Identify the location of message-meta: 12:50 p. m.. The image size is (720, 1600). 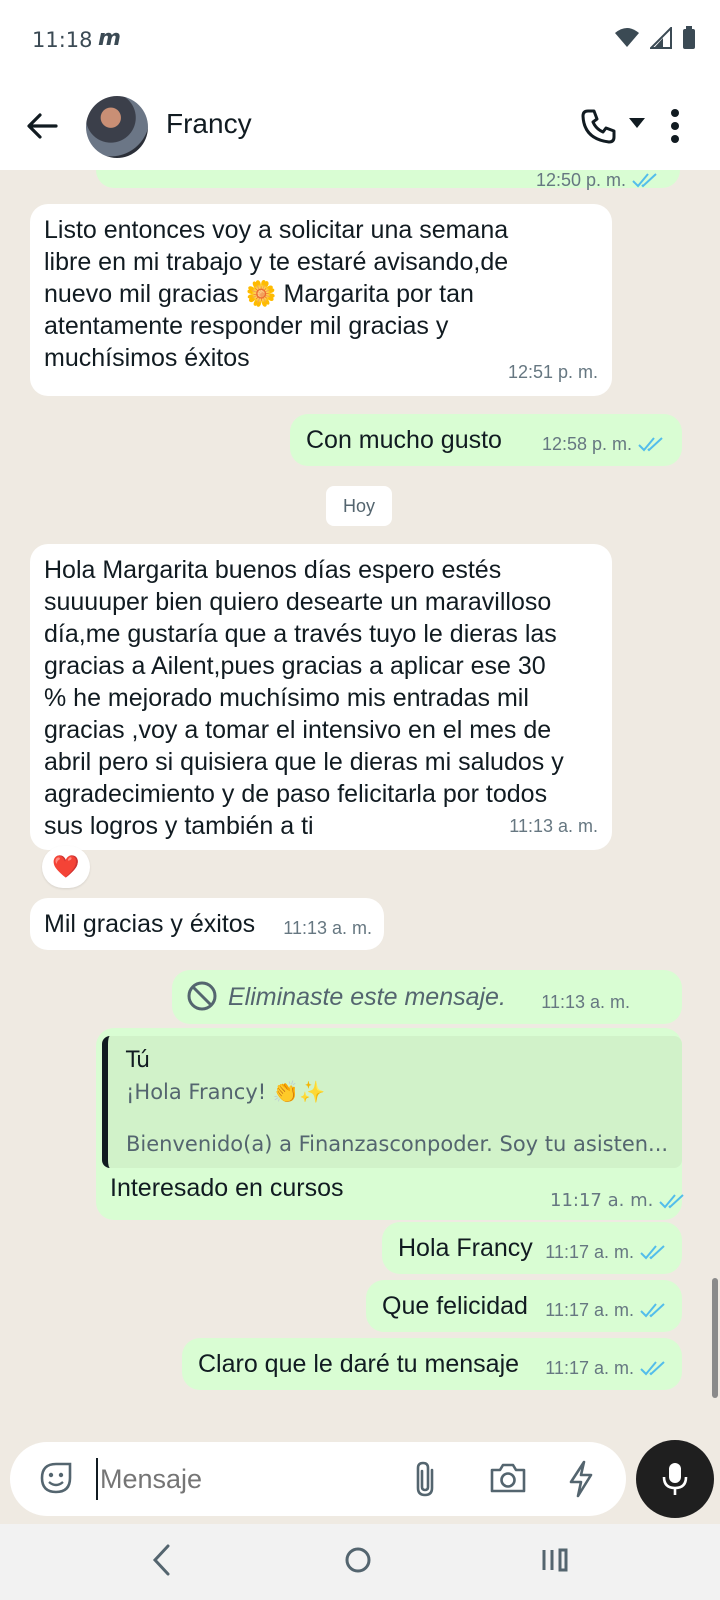
(597, 183).